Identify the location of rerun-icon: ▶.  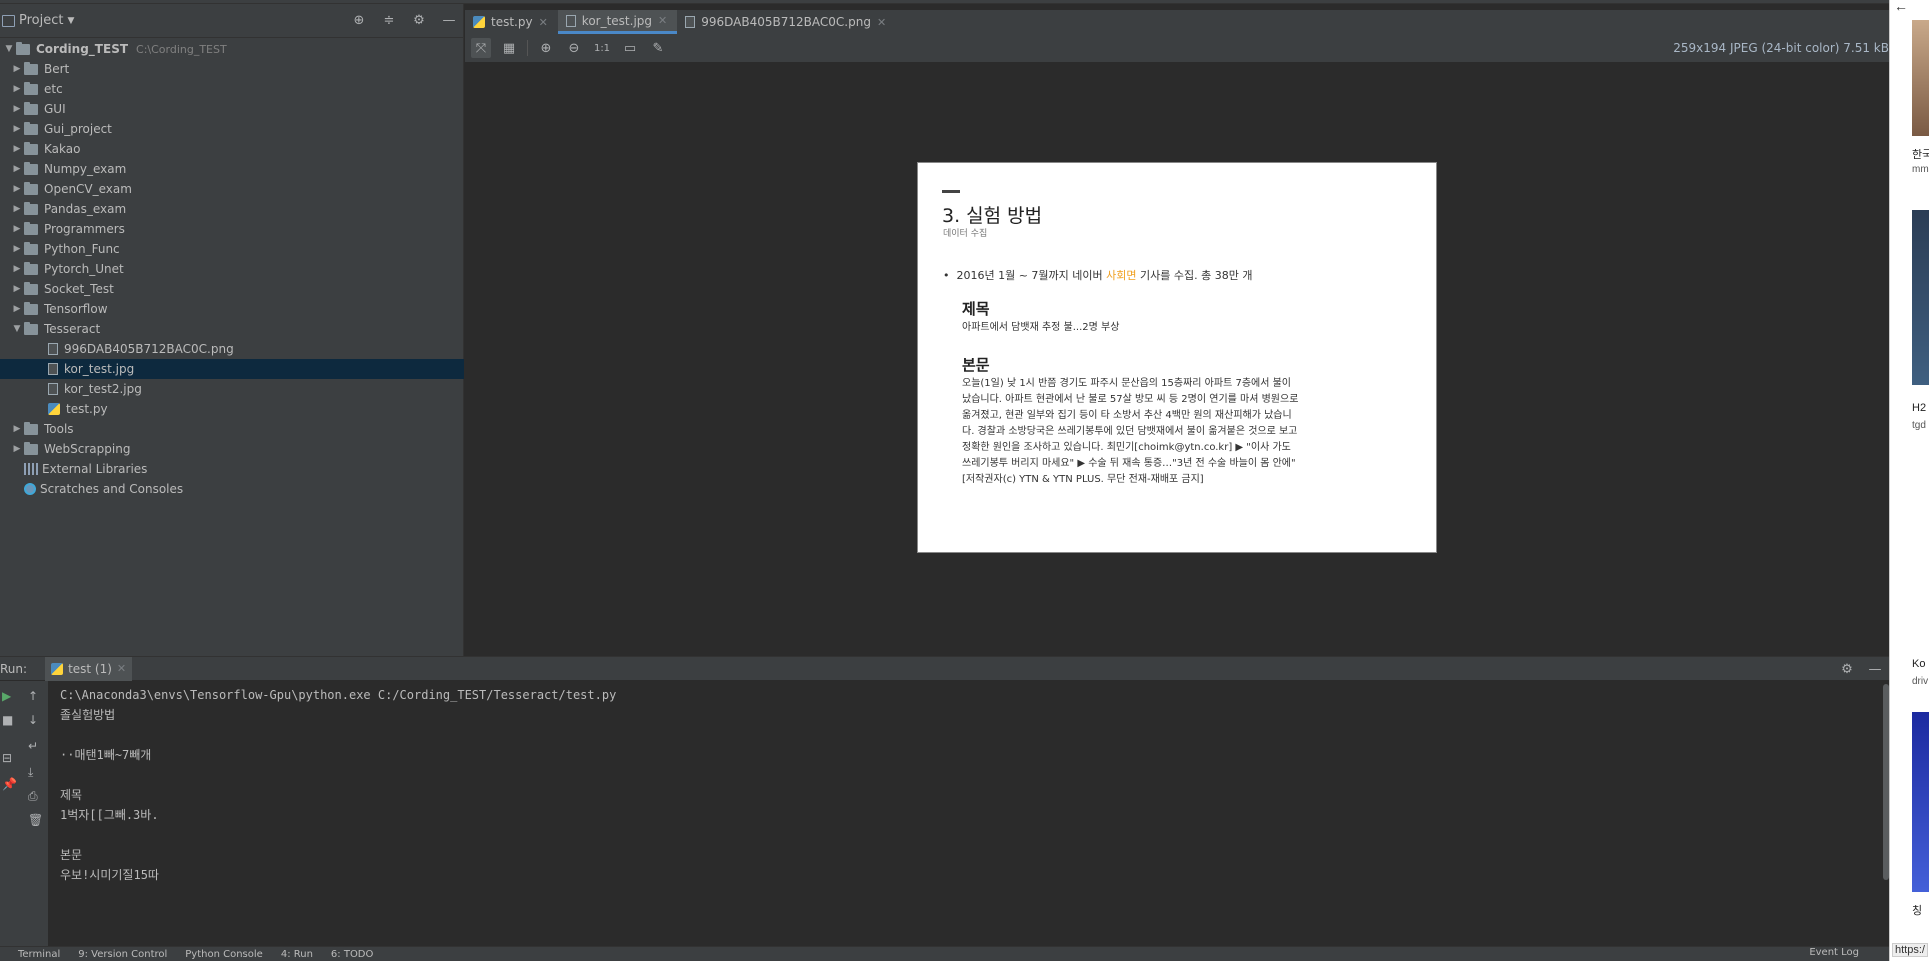
(6, 696).